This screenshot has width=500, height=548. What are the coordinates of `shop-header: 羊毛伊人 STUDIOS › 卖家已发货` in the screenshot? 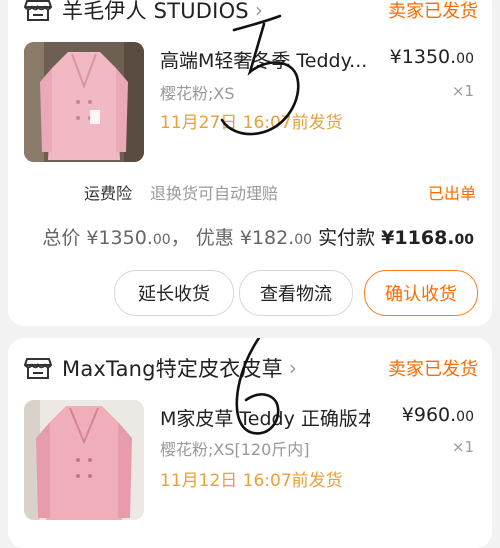 It's located at (251, 15).